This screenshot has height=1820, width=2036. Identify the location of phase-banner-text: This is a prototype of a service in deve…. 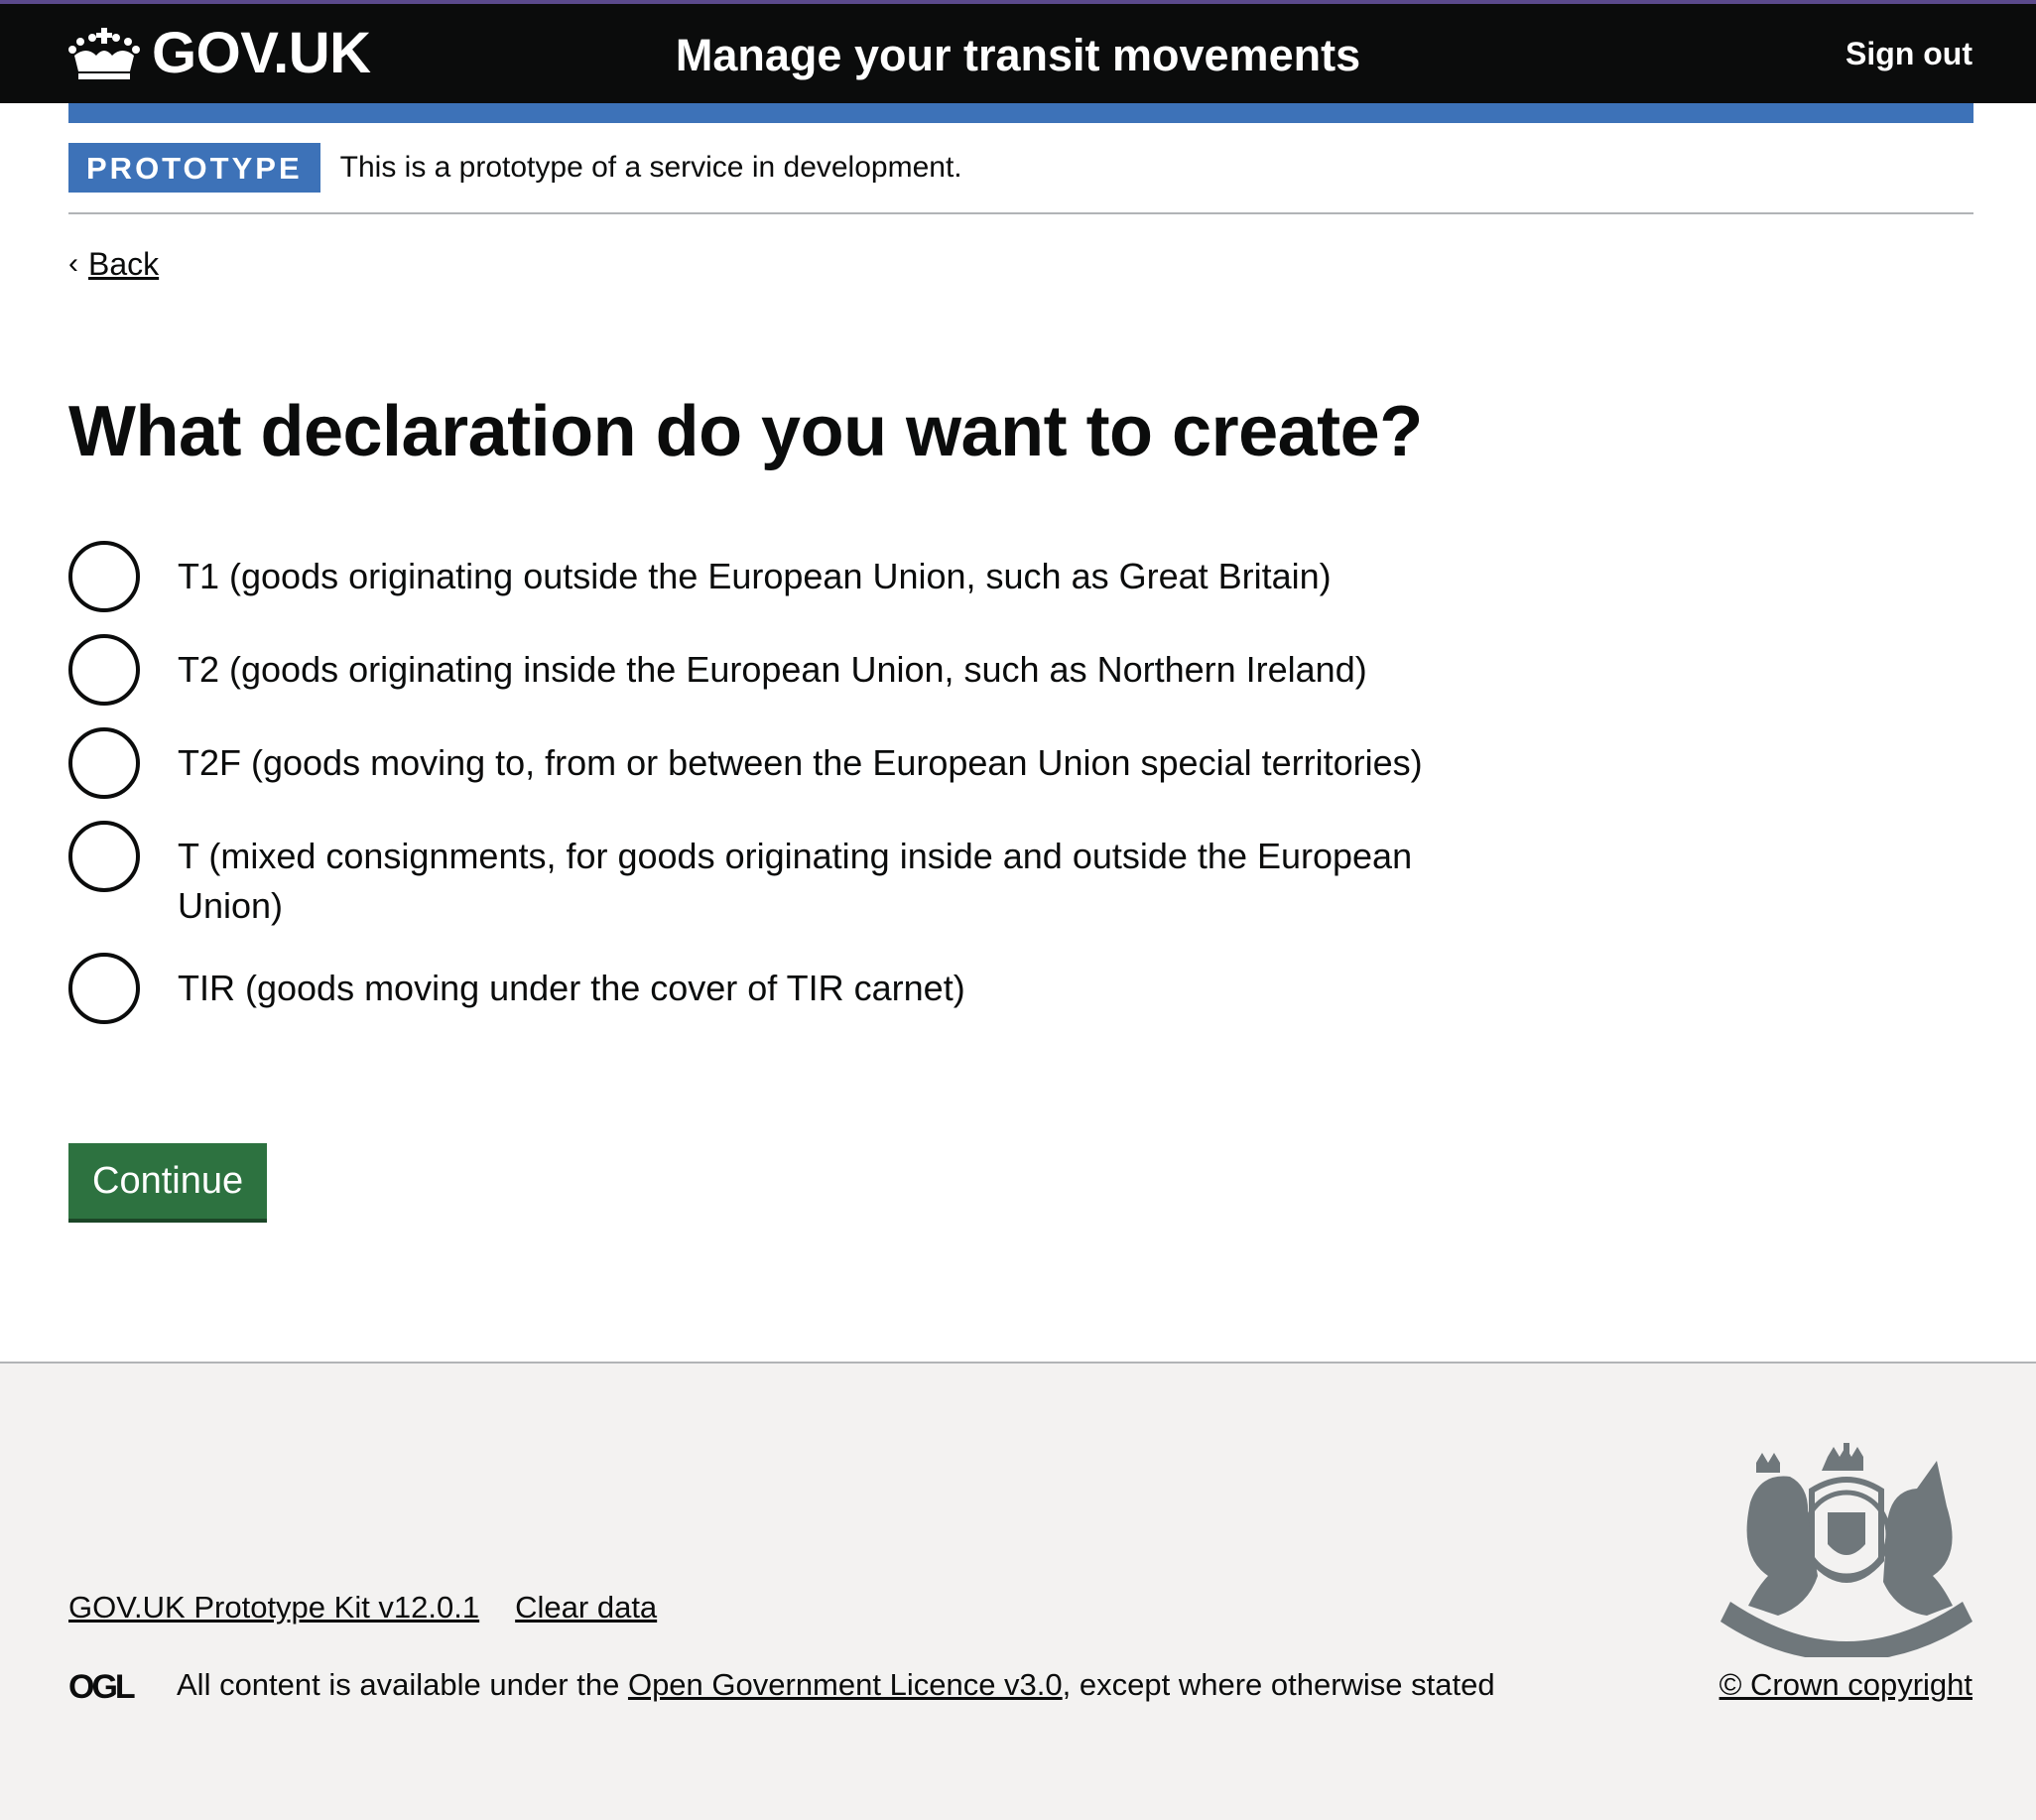
(650, 167).